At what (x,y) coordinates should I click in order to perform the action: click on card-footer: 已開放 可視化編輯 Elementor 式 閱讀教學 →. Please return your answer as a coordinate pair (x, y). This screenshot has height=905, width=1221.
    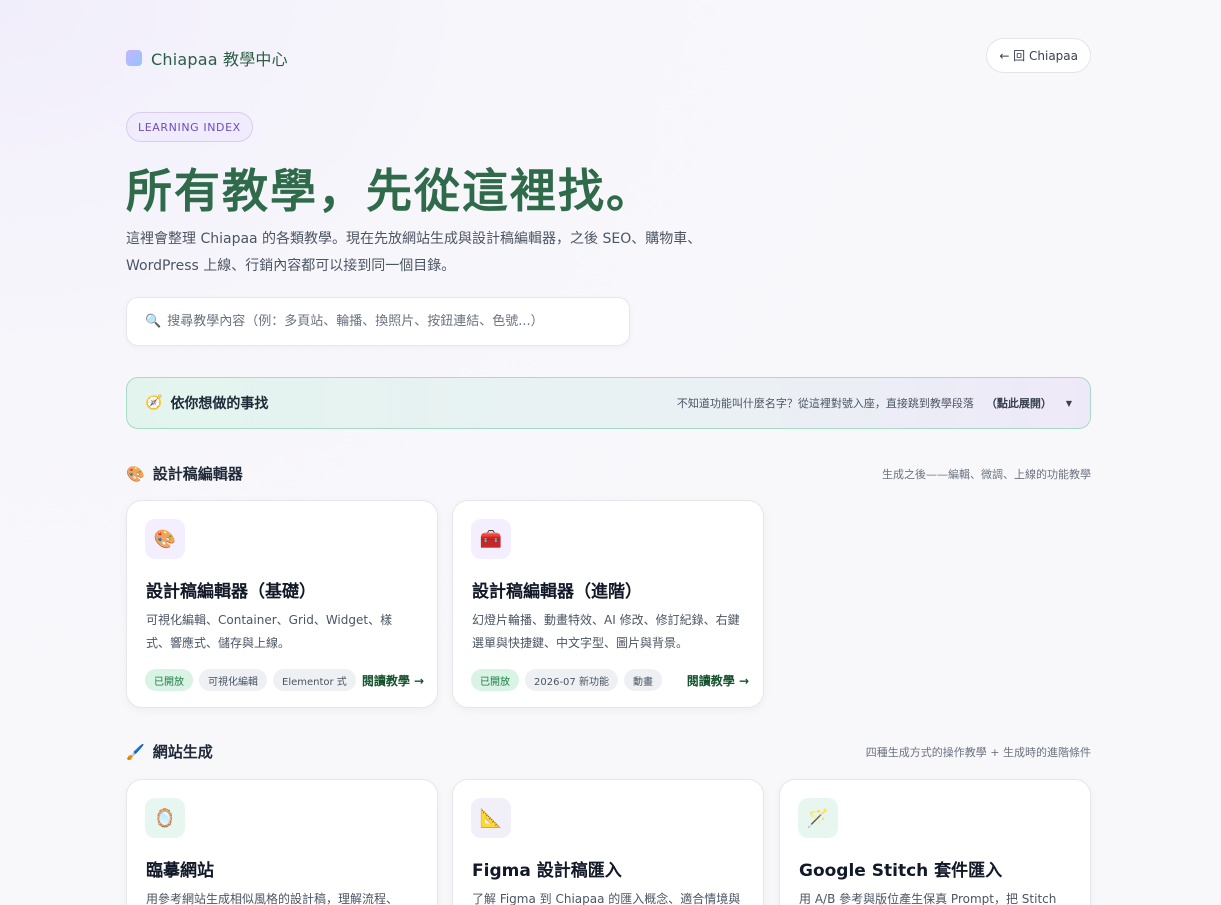
    Looking at the image, I should click on (284, 680).